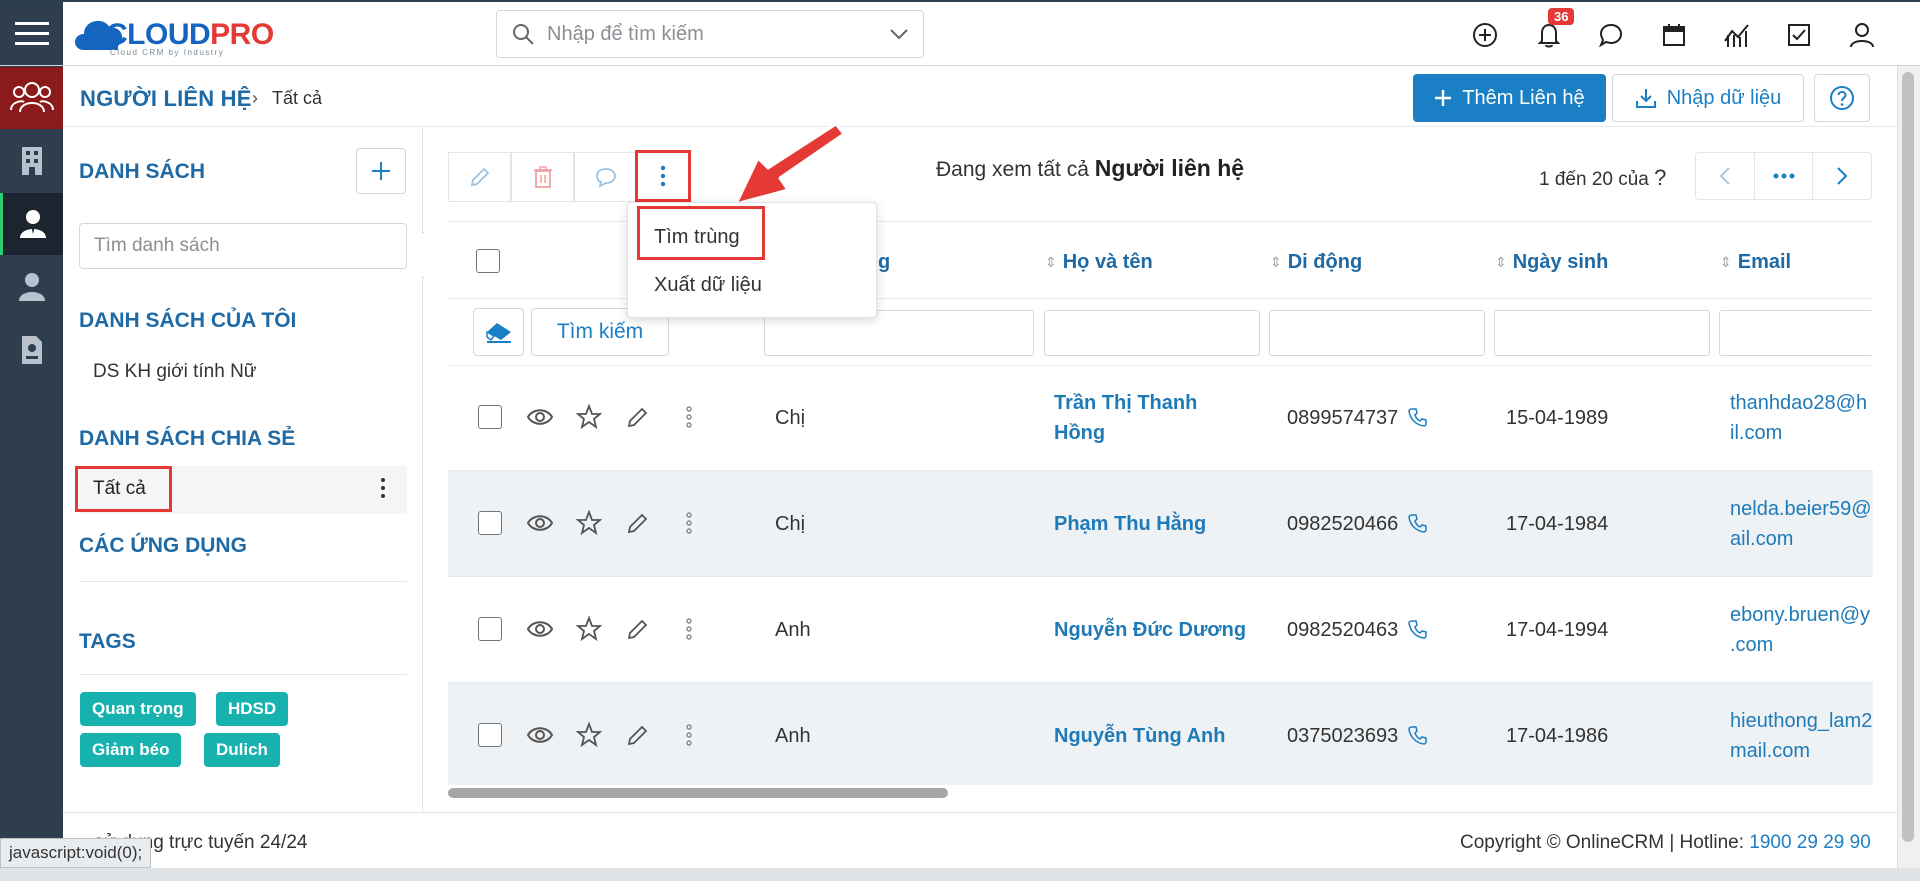 This screenshot has height=881, width=1920. Describe the element at coordinates (663, 176) in the screenshot. I see `more-actions-button` at that location.